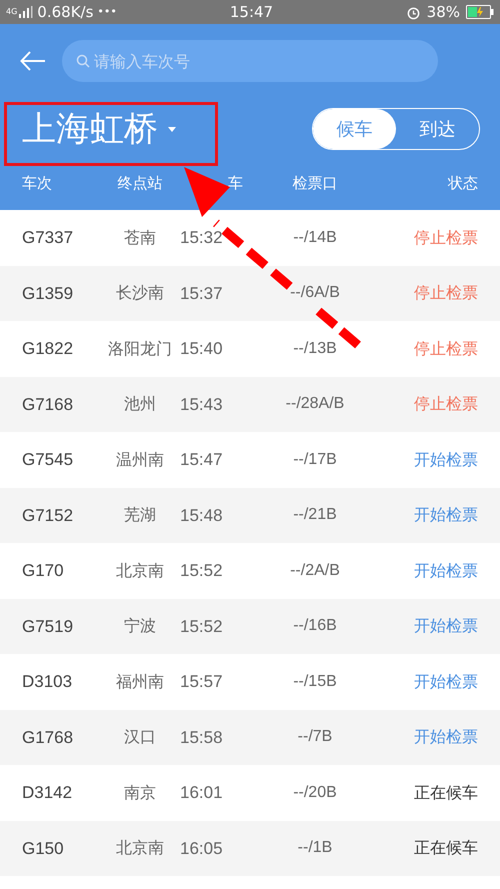 The height and width of the screenshot is (889, 500). I want to click on gate-cell-text: --/17B, so click(315, 460).